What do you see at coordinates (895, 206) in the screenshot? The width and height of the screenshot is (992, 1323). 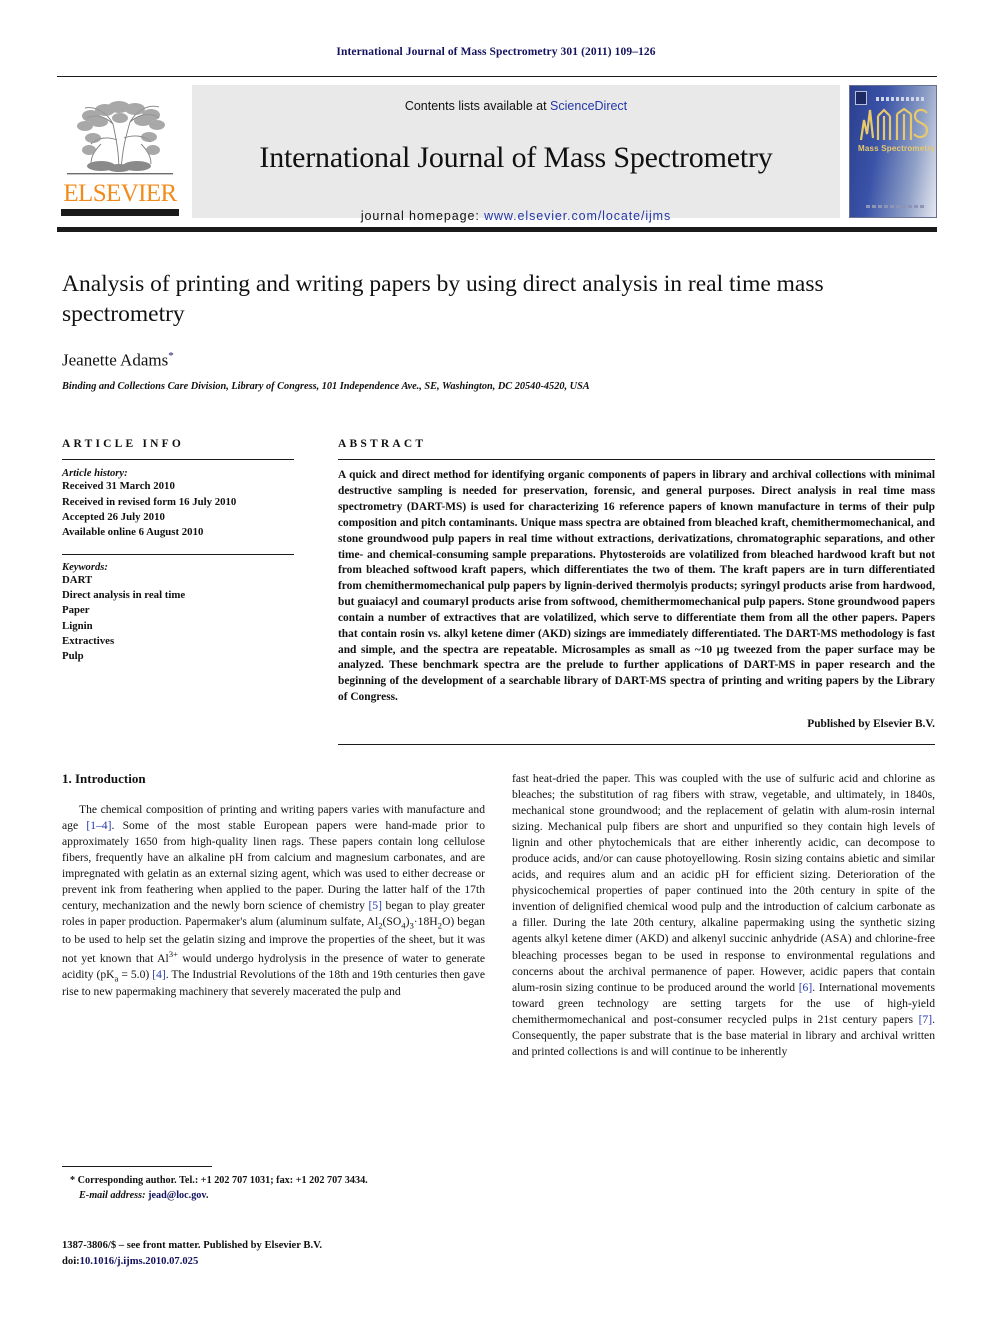 I see `cover-bottom-text-line` at bounding box center [895, 206].